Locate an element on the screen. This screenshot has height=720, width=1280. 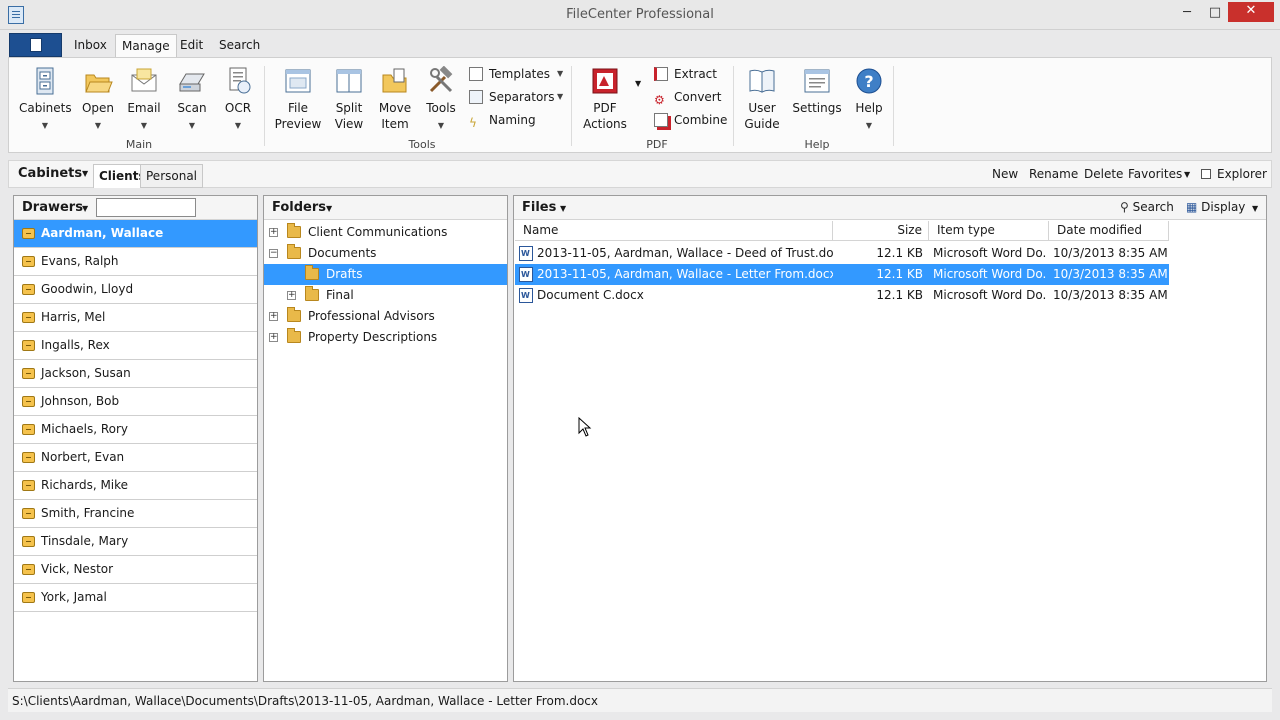
move-item-icon is located at coordinates (394, 80).